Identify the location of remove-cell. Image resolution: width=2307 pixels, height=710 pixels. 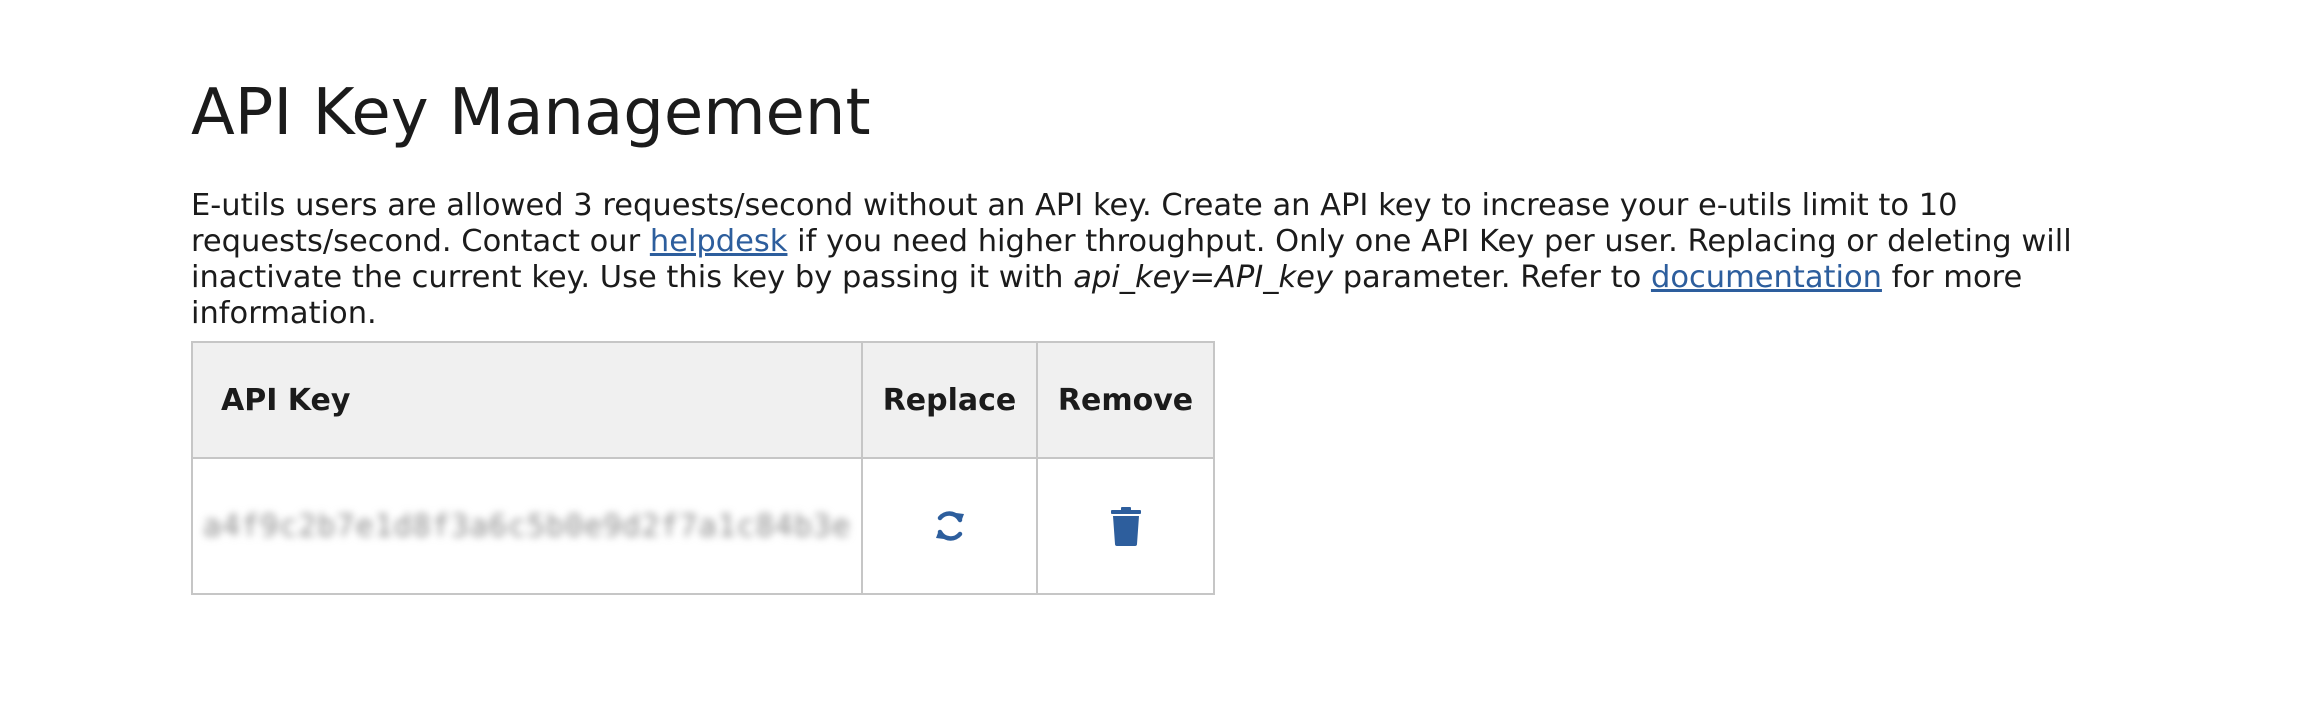
(1125, 526).